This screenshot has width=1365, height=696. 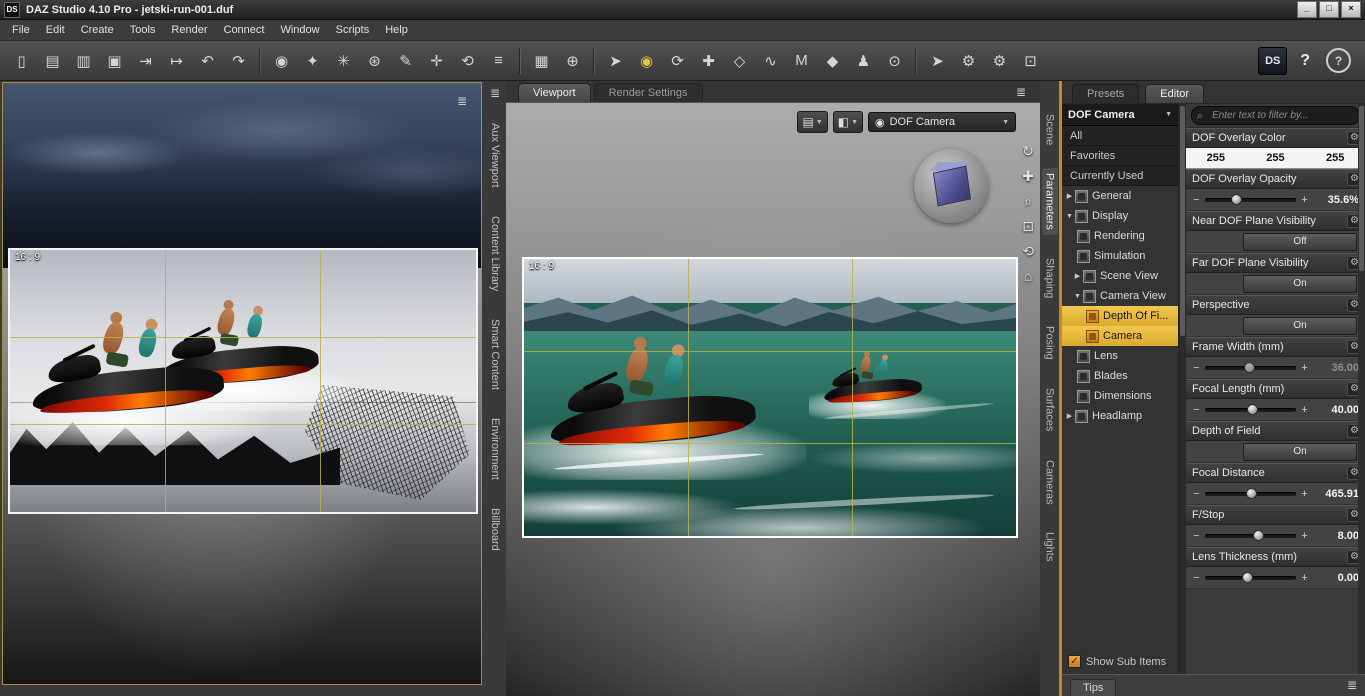 I want to click on tree-item-headlamp: ▶ Headlamp, so click(x=1120, y=416).